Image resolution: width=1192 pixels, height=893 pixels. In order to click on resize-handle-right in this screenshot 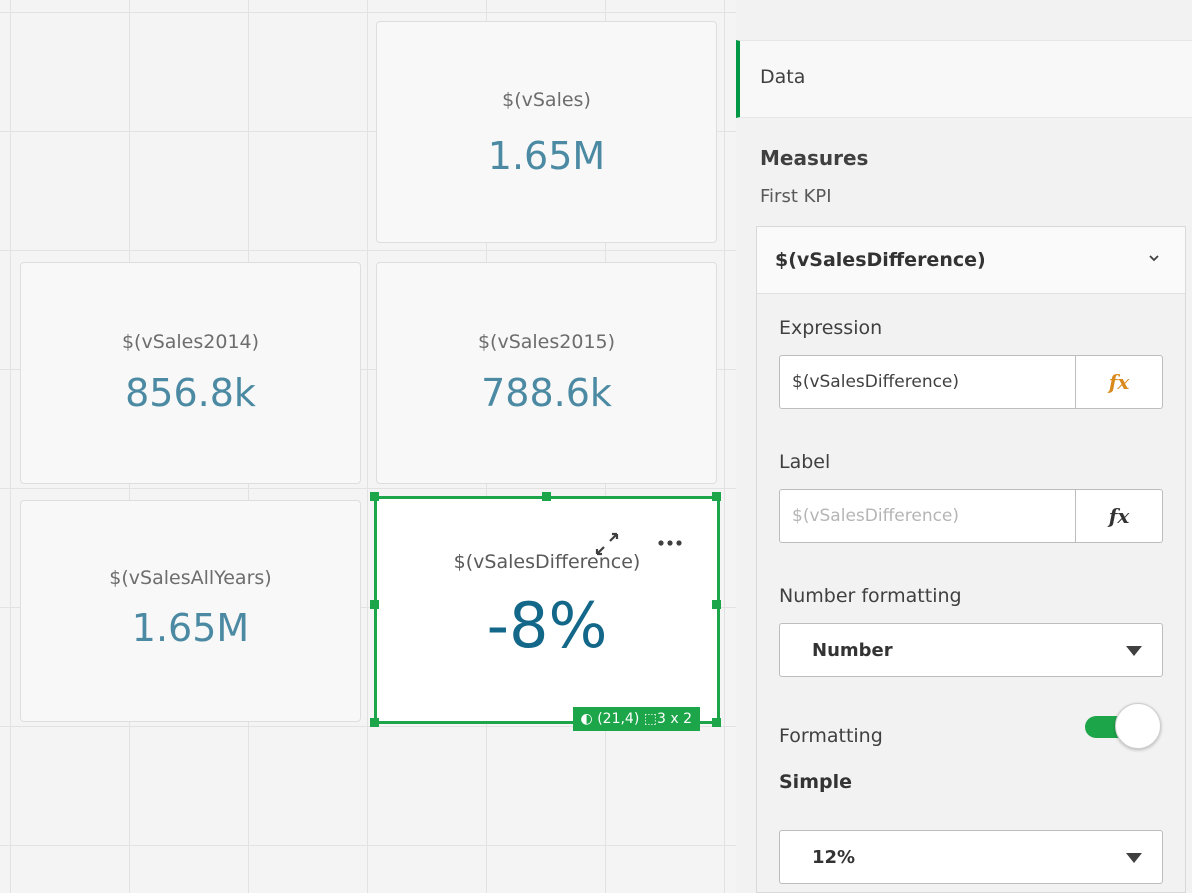, I will do `click(716, 604)`.